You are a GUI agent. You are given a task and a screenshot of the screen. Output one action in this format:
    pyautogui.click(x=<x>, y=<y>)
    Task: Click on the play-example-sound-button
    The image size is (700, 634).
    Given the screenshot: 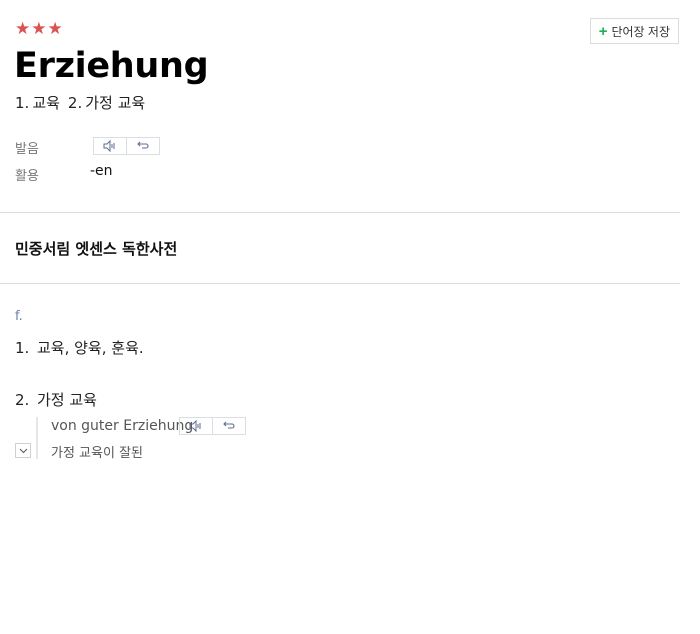 What is the action you would take?
    pyautogui.click(x=196, y=426)
    